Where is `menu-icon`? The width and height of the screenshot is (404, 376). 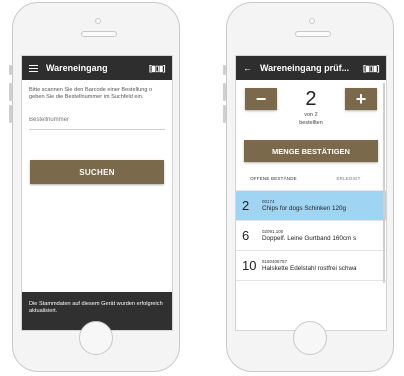 menu-icon is located at coordinates (33, 68).